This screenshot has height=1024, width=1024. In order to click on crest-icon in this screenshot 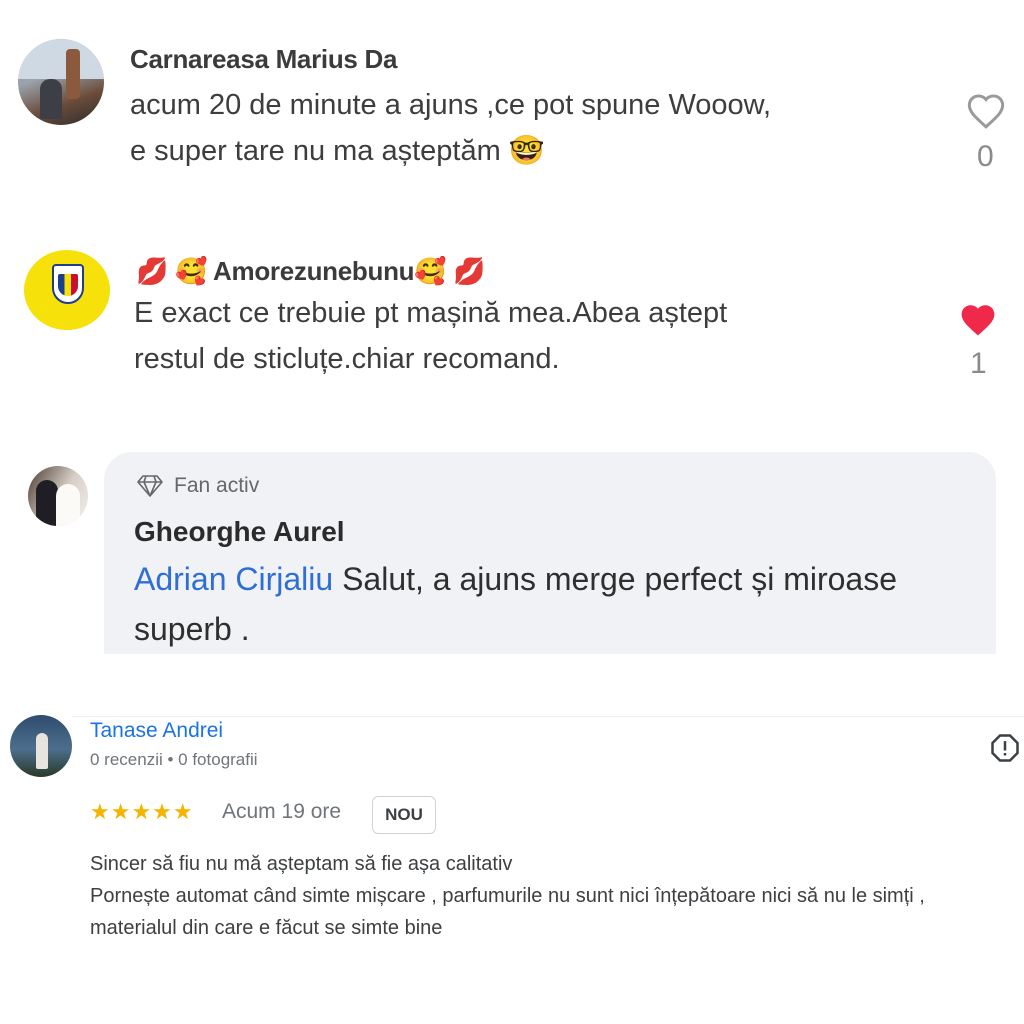, I will do `click(68, 284)`.